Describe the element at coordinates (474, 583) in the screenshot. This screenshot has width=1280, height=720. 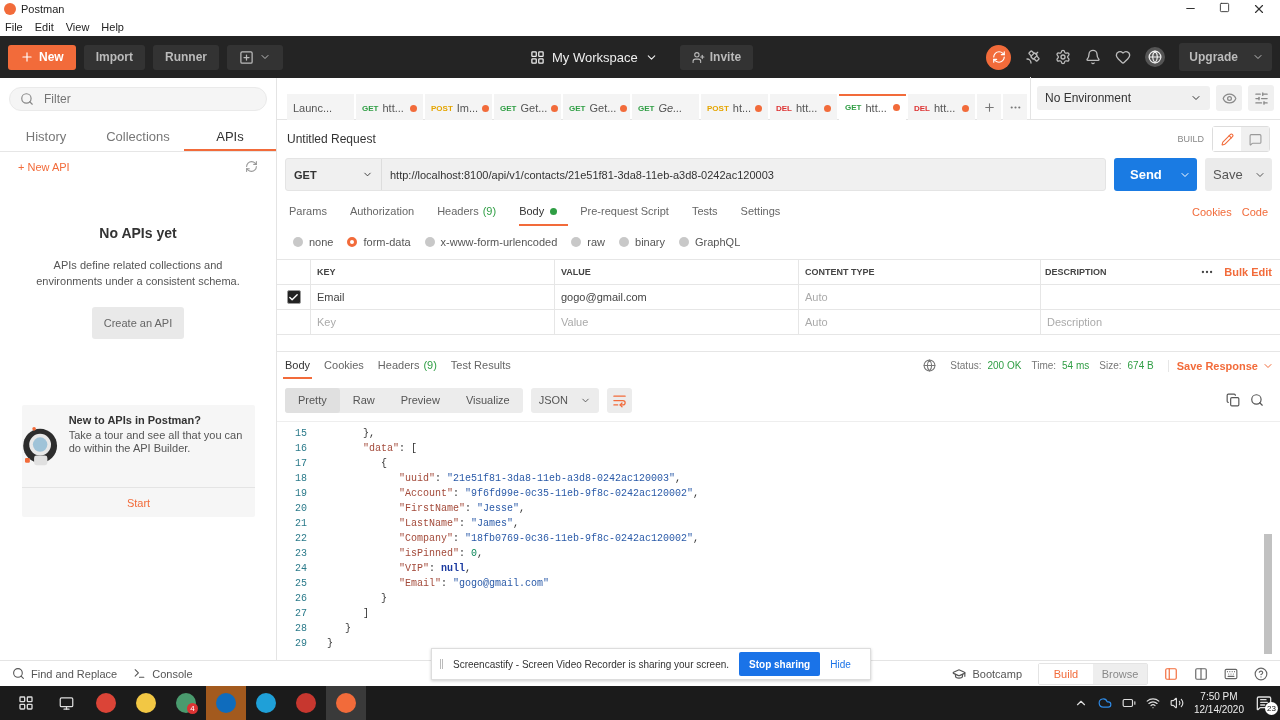
I see `code-line: "Email": "gogo@gmail.com"` at that location.